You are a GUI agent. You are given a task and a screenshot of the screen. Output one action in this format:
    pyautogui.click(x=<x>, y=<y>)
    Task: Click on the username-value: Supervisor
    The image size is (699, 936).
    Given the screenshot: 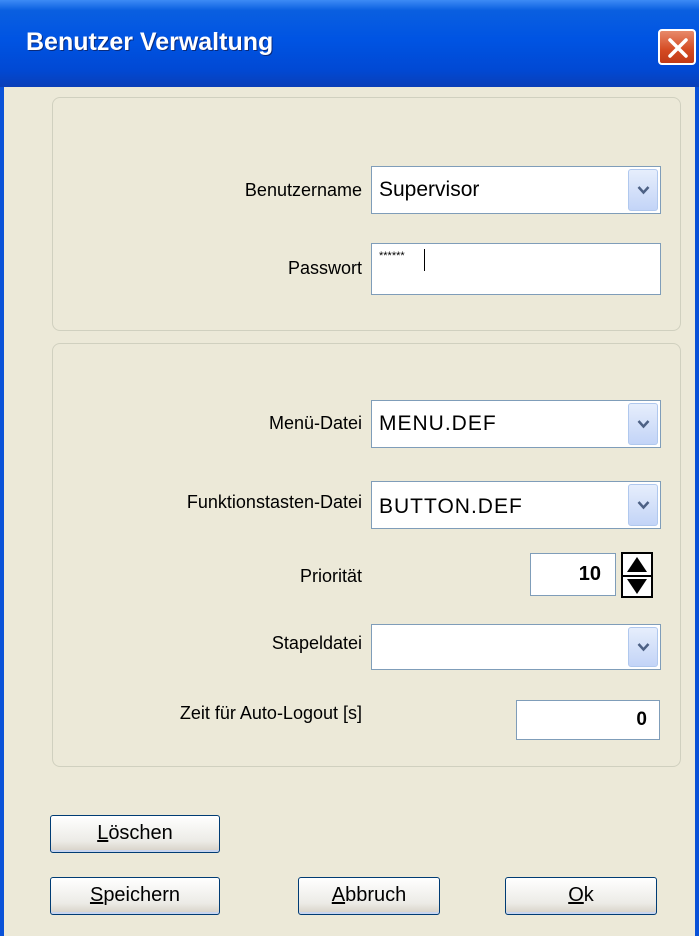 What is the action you would take?
    pyautogui.click(x=429, y=189)
    